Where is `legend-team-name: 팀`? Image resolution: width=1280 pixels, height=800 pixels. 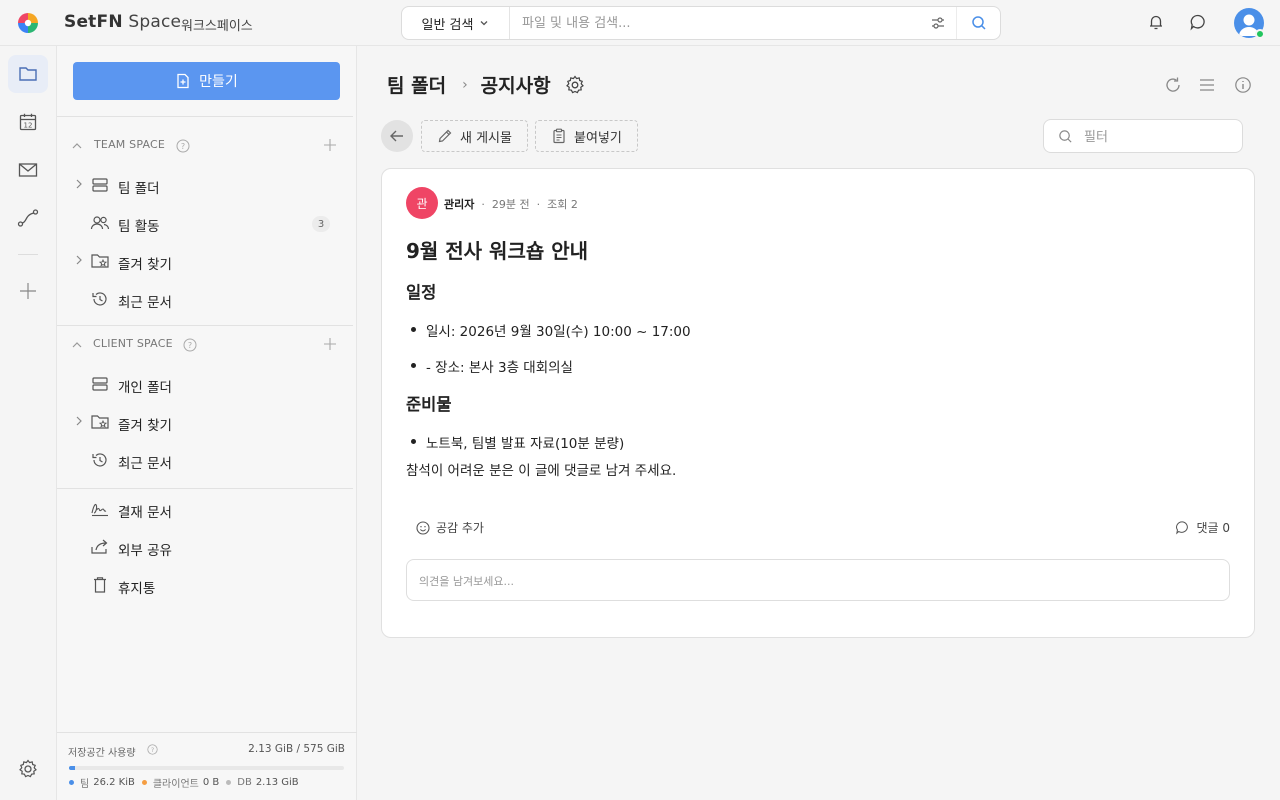
legend-team-name: 팀 is located at coordinates (85, 784).